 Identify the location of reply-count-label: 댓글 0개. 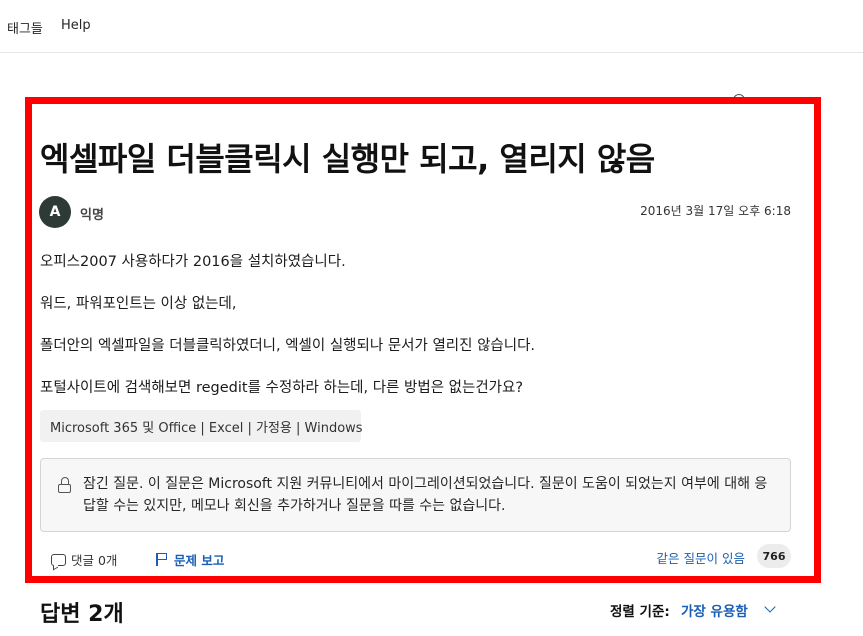
(94, 560).